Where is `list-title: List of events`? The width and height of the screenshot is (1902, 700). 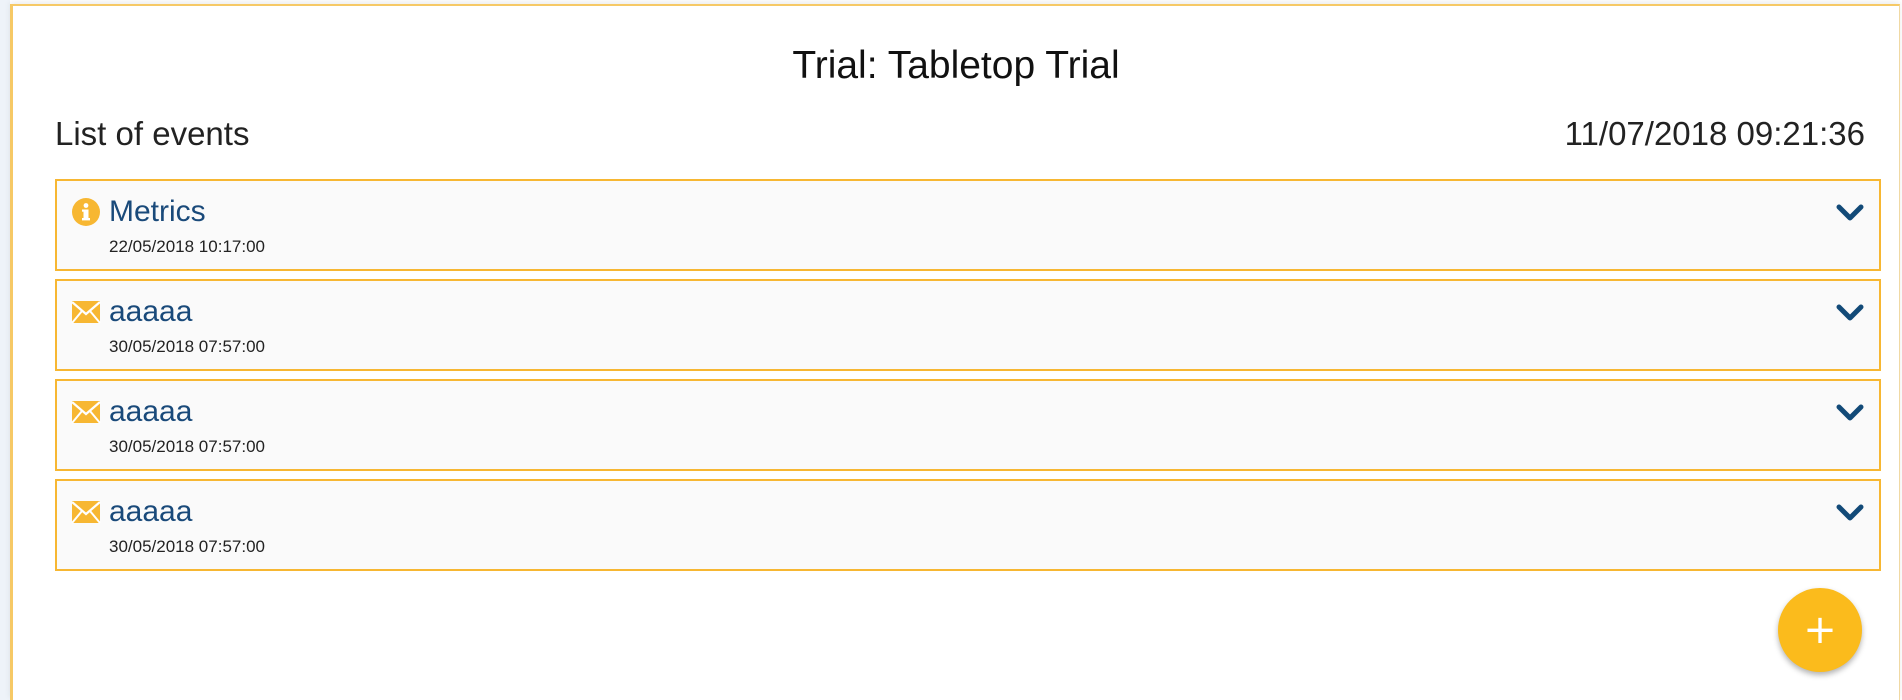
list-title: List of events is located at coordinates (152, 133).